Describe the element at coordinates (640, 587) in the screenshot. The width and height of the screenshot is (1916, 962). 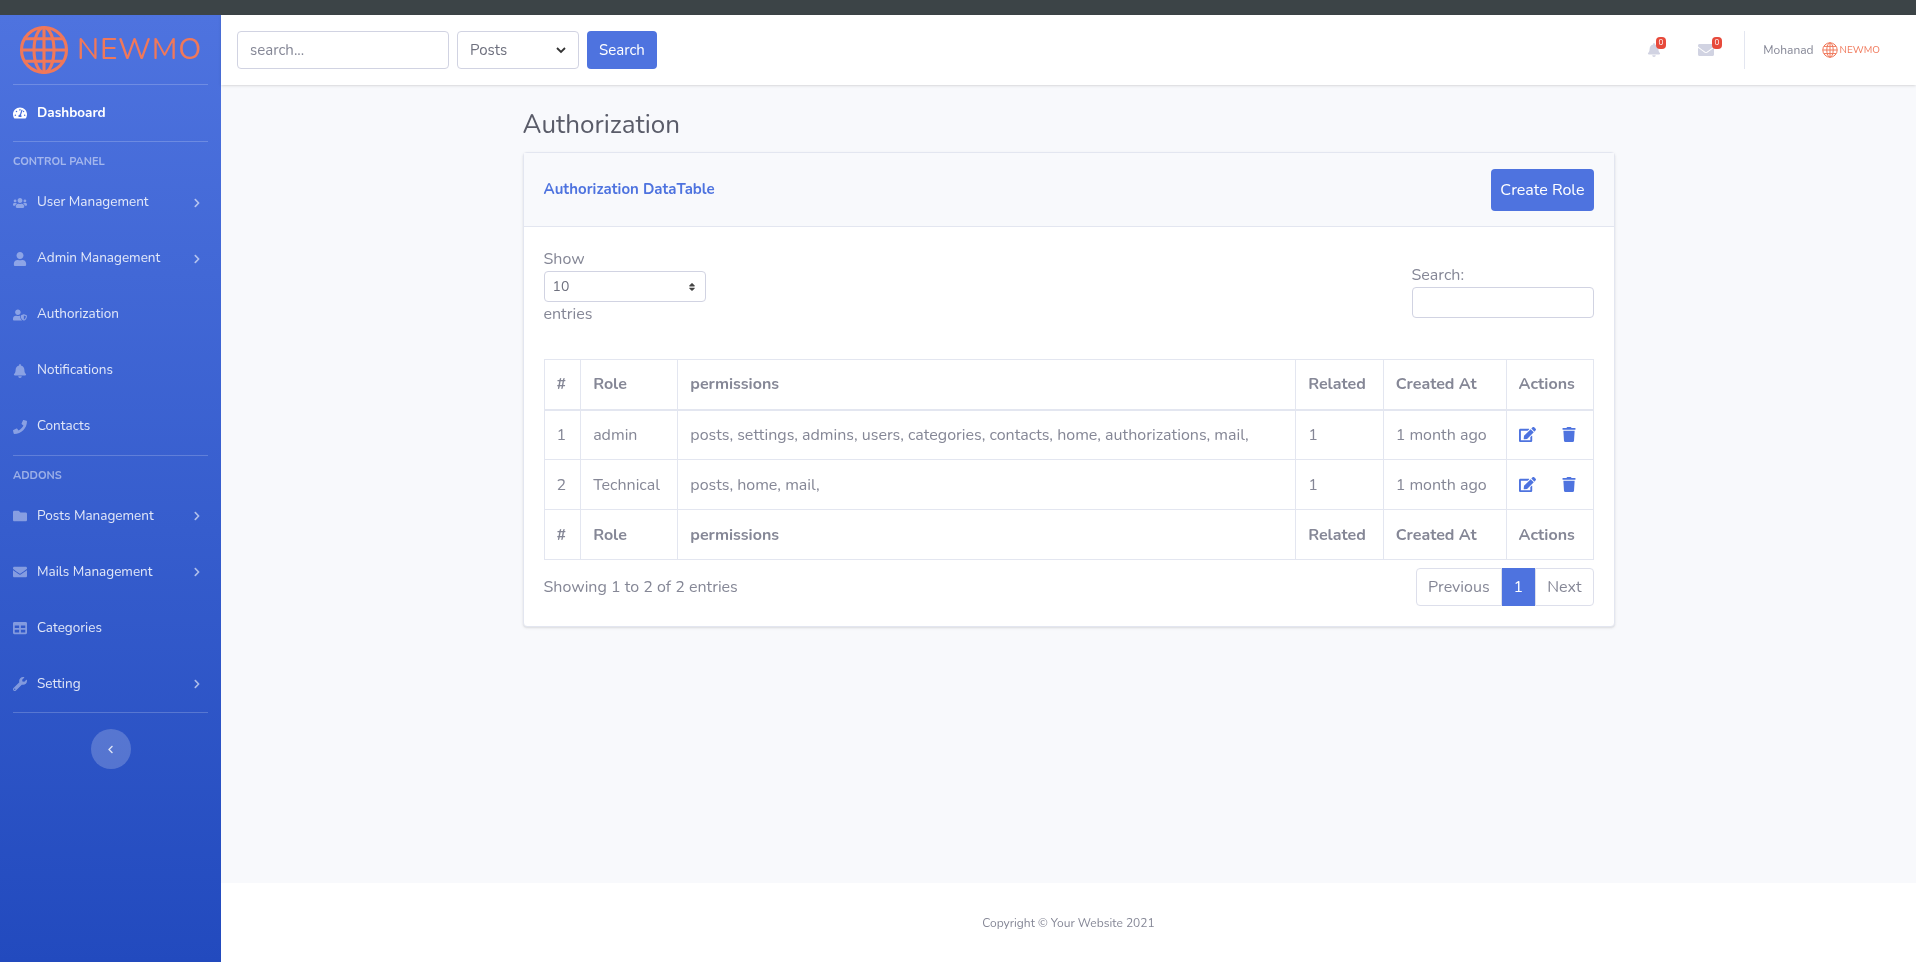
I see `table-info: Showing 1 to 2 of 2 entries` at that location.